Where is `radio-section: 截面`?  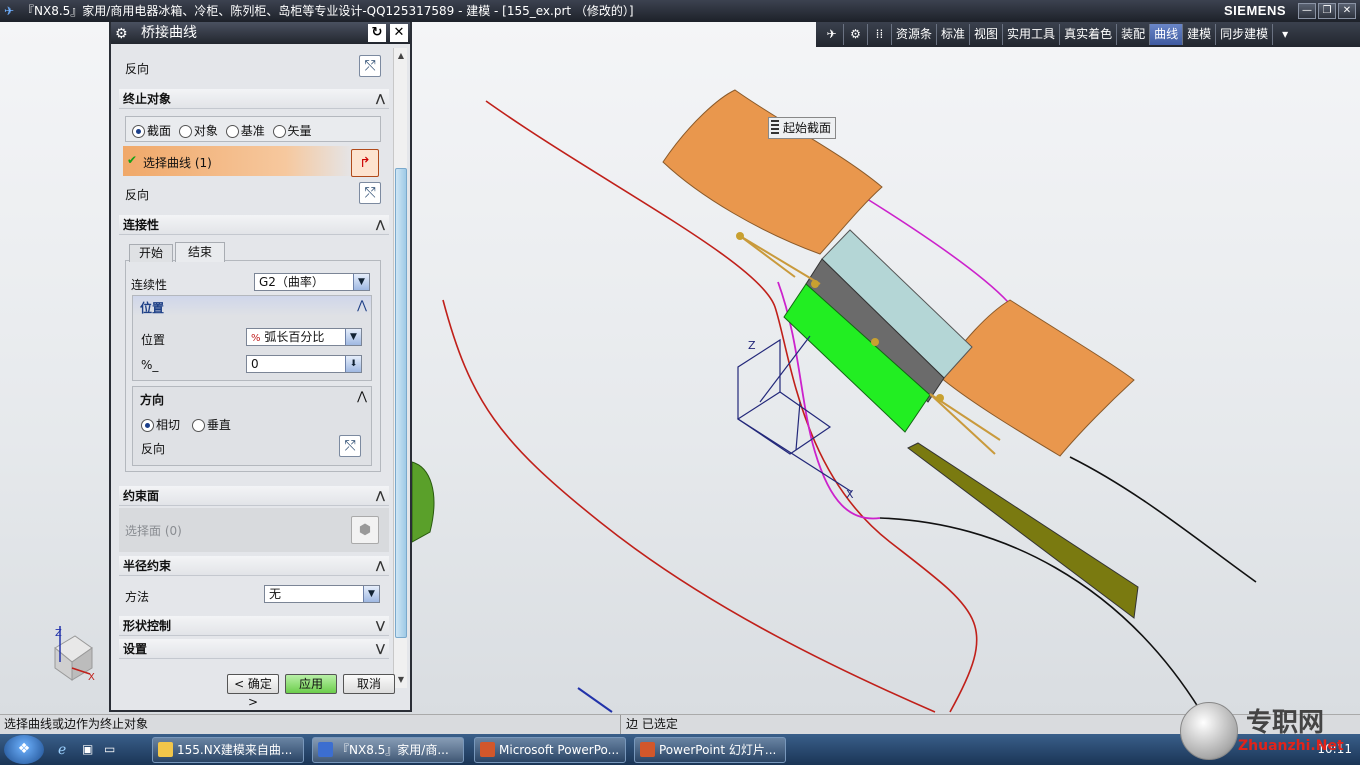 radio-section: 截面 is located at coordinates (151, 131).